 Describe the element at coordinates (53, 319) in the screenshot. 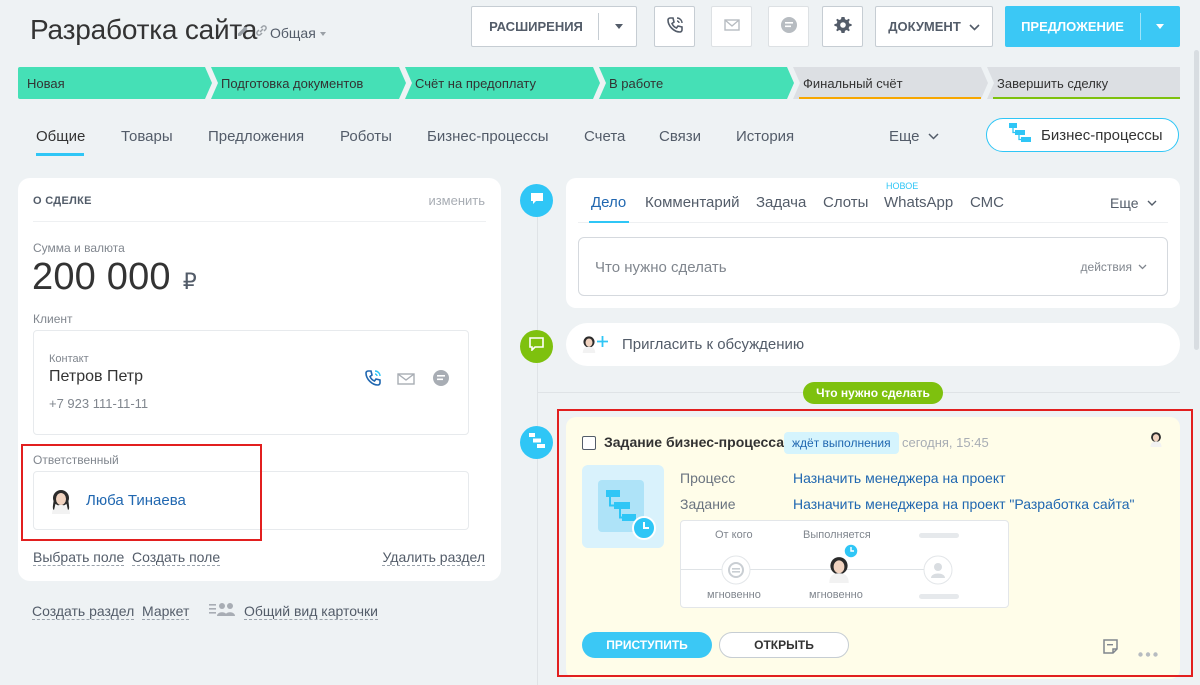

I see `client-label: Клиент` at that location.